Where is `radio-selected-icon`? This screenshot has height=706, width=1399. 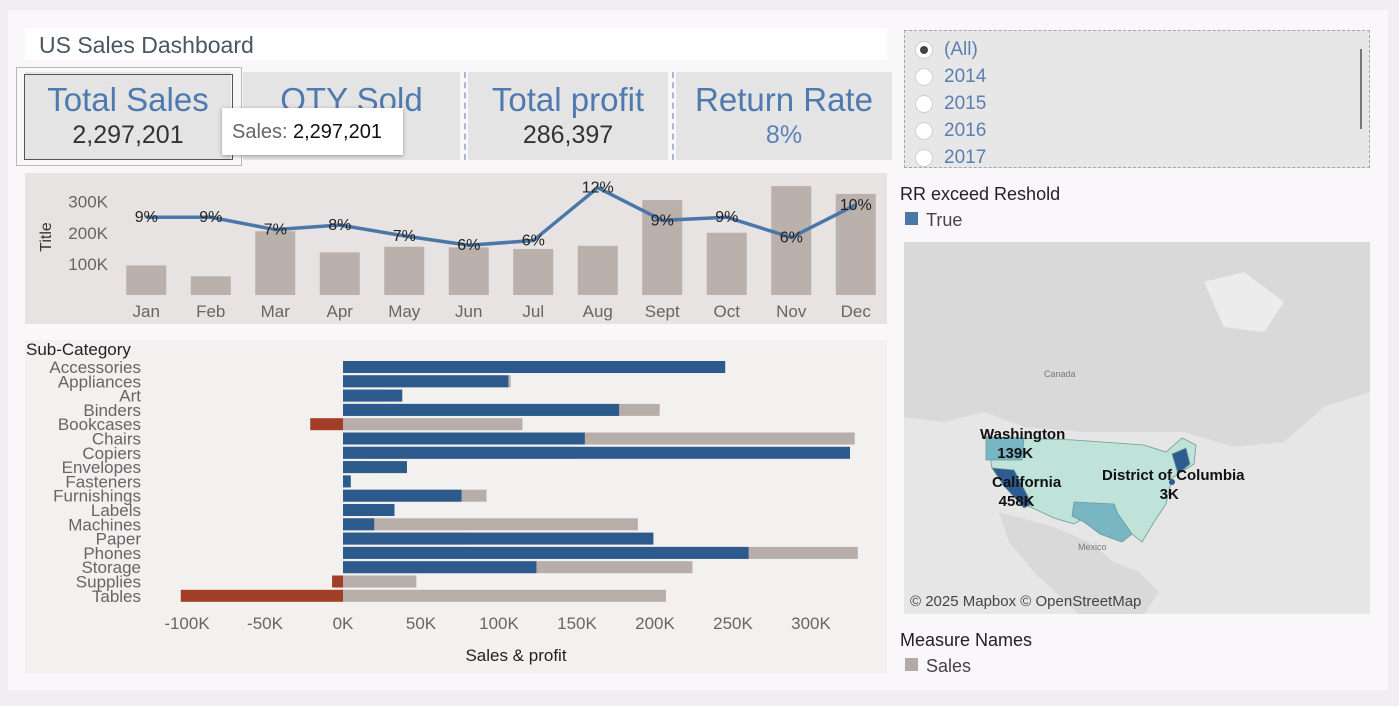 radio-selected-icon is located at coordinates (924, 50).